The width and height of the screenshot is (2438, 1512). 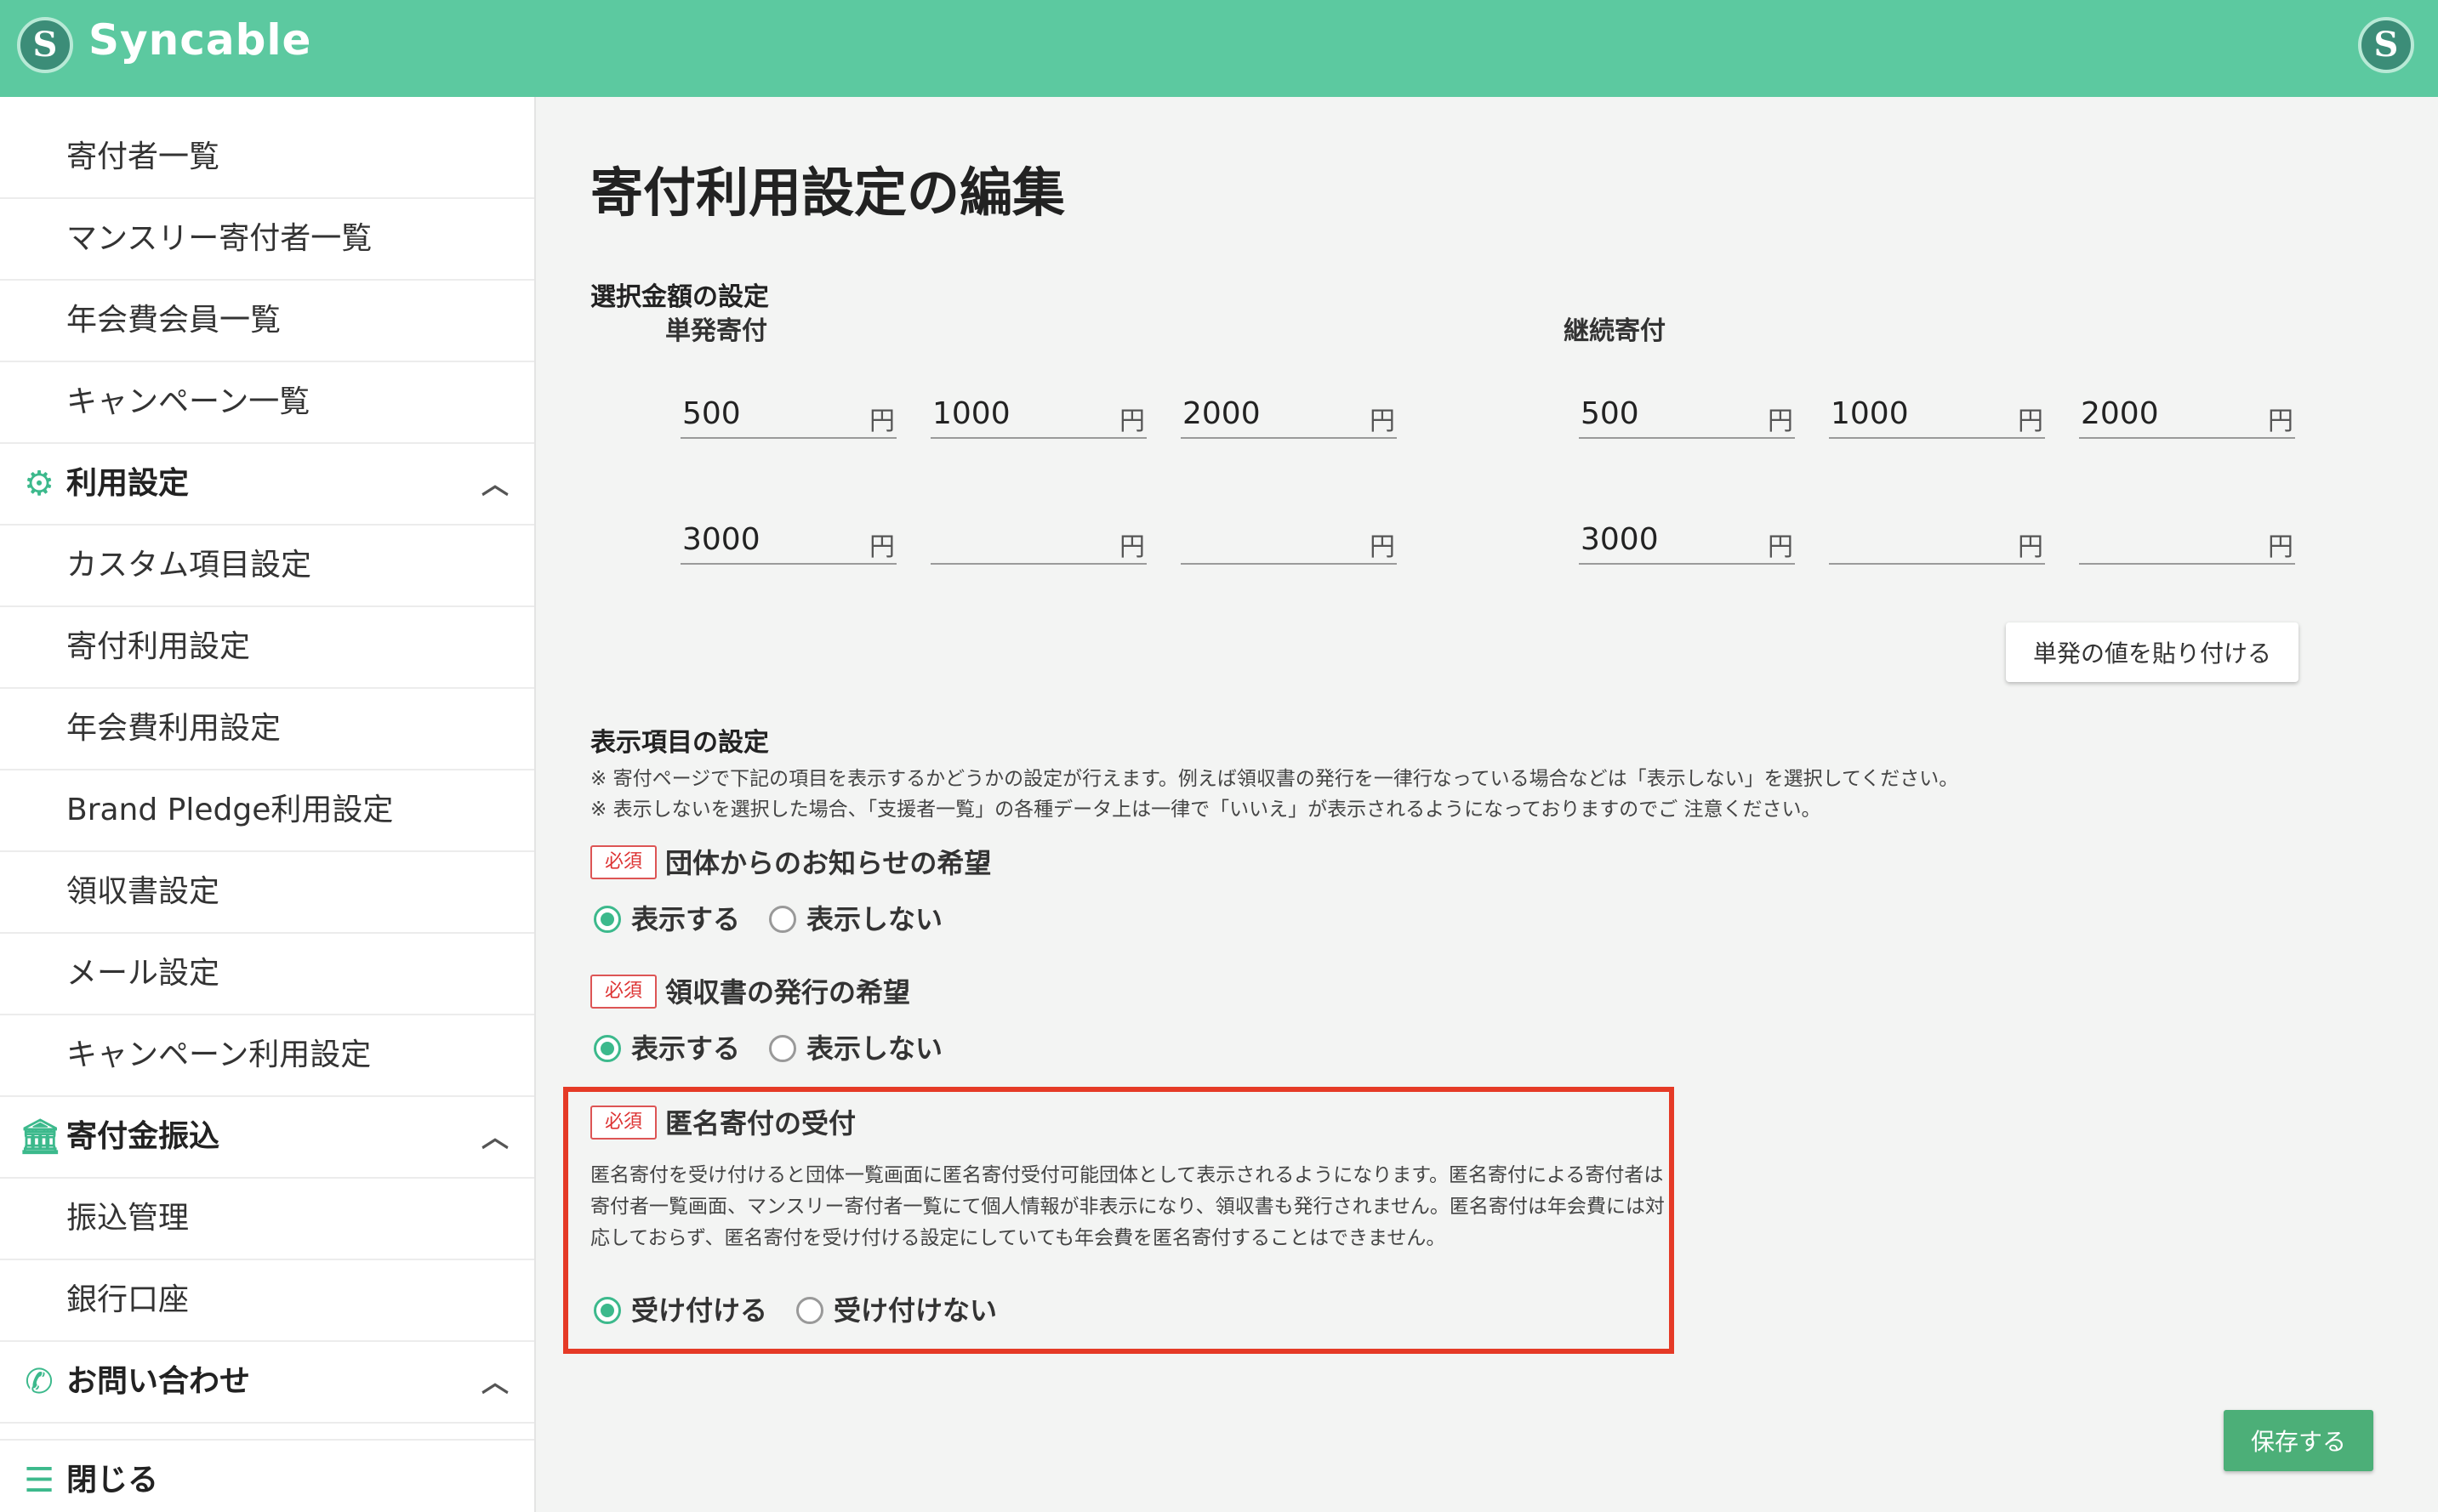 What do you see at coordinates (39, 1381) in the screenshot?
I see `phone-icon: ✆` at bounding box center [39, 1381].